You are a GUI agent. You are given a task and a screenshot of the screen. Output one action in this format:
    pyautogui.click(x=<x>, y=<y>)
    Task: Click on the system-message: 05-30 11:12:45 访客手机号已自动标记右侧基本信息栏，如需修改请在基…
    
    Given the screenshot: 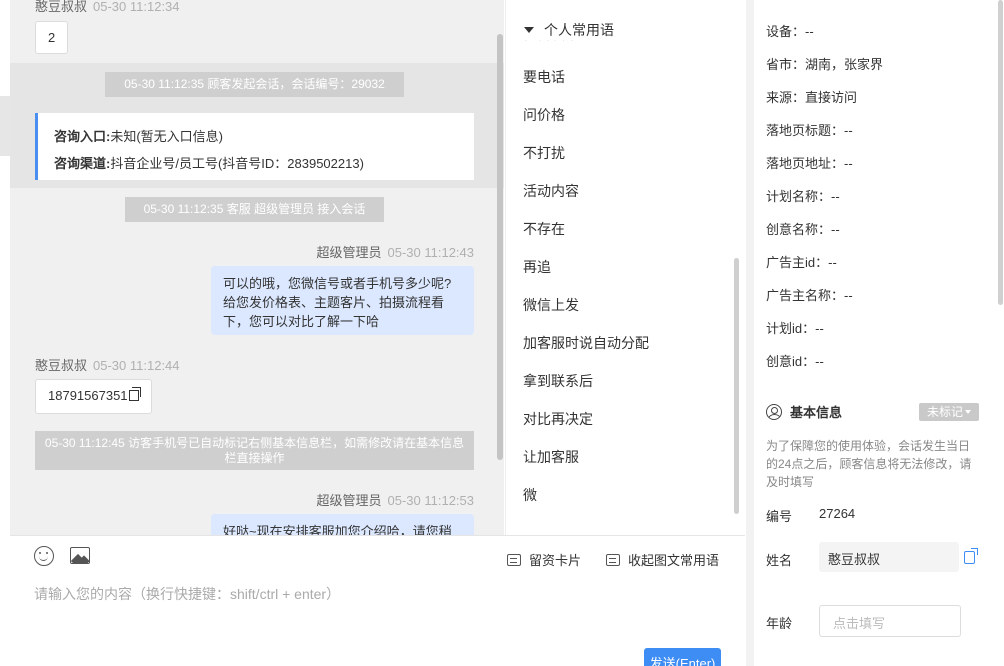 What is the action you would take?
    pyautogui.click(x=254, y=450)
    